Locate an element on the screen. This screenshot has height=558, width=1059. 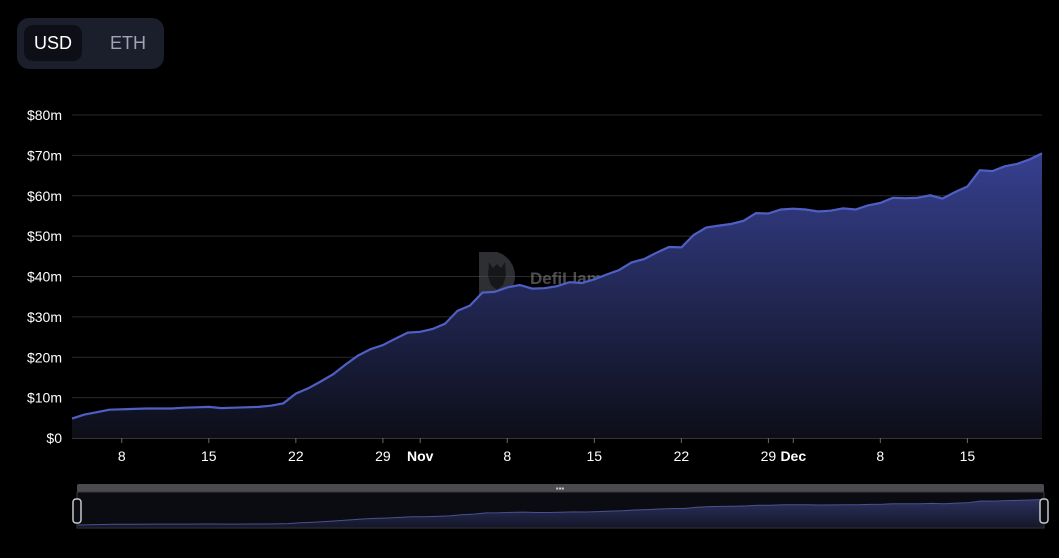
y-tick-label: $0 is located at coordinates (54, 438).